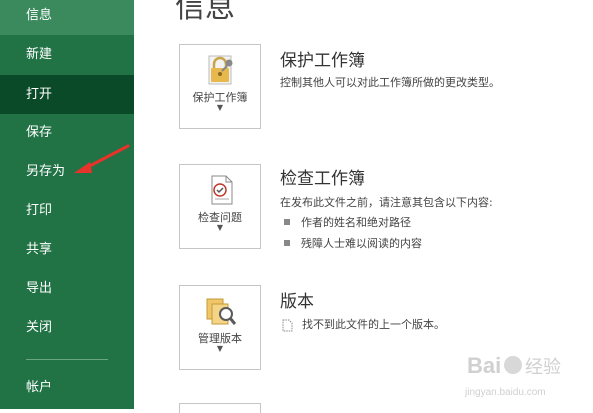 The height and width of the screenshot is (413, 593). I want to click on baidu-jingyan-watermark: Bai 经验 jingyan.baidu.com, so click(512, 375).